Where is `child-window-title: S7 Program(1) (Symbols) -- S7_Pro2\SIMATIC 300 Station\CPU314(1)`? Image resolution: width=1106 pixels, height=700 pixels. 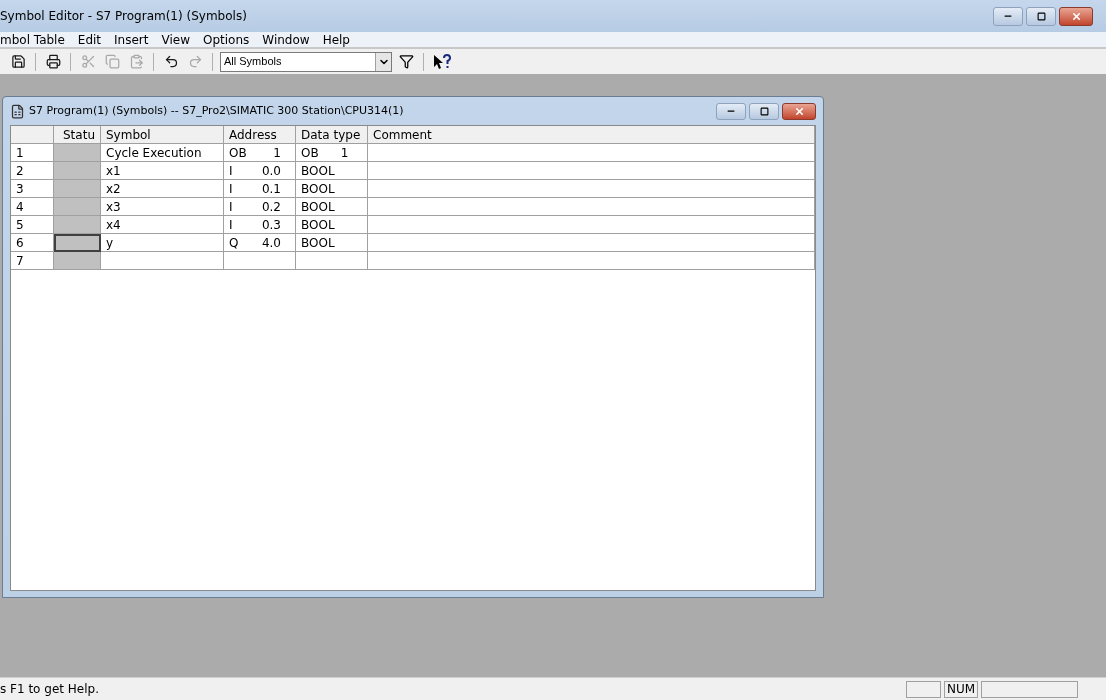 child-window-title: S7 Program(1) (Symbols) -- S7_Pro2\SIMATIC 300 Station\CPU314(1) is located at coordinates (216, 110).